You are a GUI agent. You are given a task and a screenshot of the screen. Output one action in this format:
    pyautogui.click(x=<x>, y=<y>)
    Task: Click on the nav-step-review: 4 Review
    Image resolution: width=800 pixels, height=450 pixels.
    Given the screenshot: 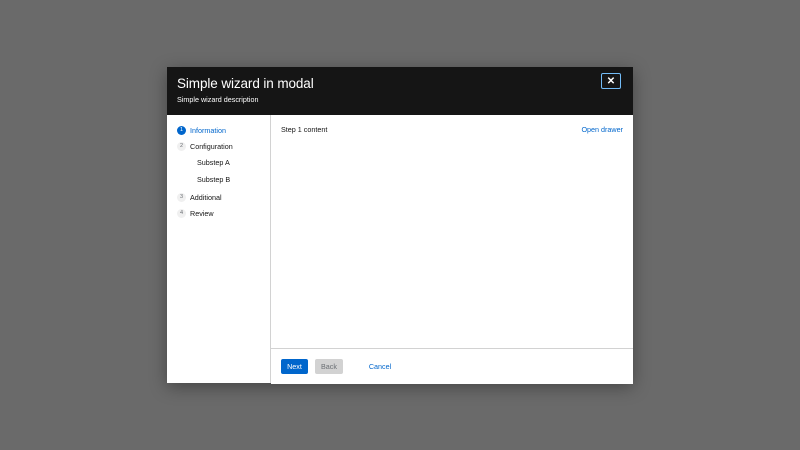 What is the action you would take?
    pyautogui.click(x=195, y=213)
    